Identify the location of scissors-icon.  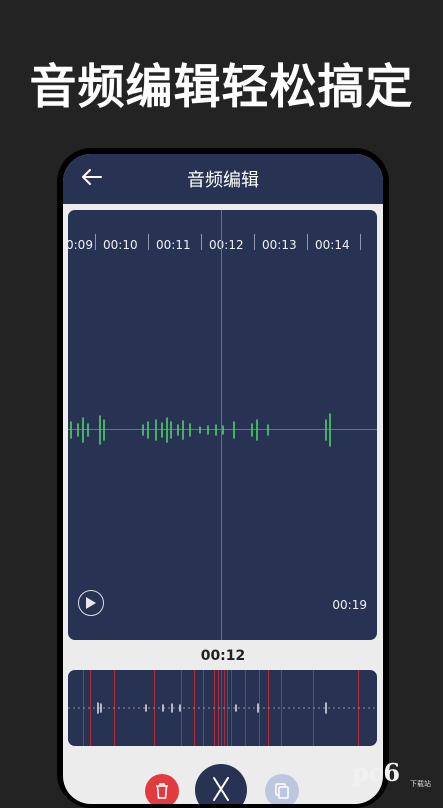
(221, 789).